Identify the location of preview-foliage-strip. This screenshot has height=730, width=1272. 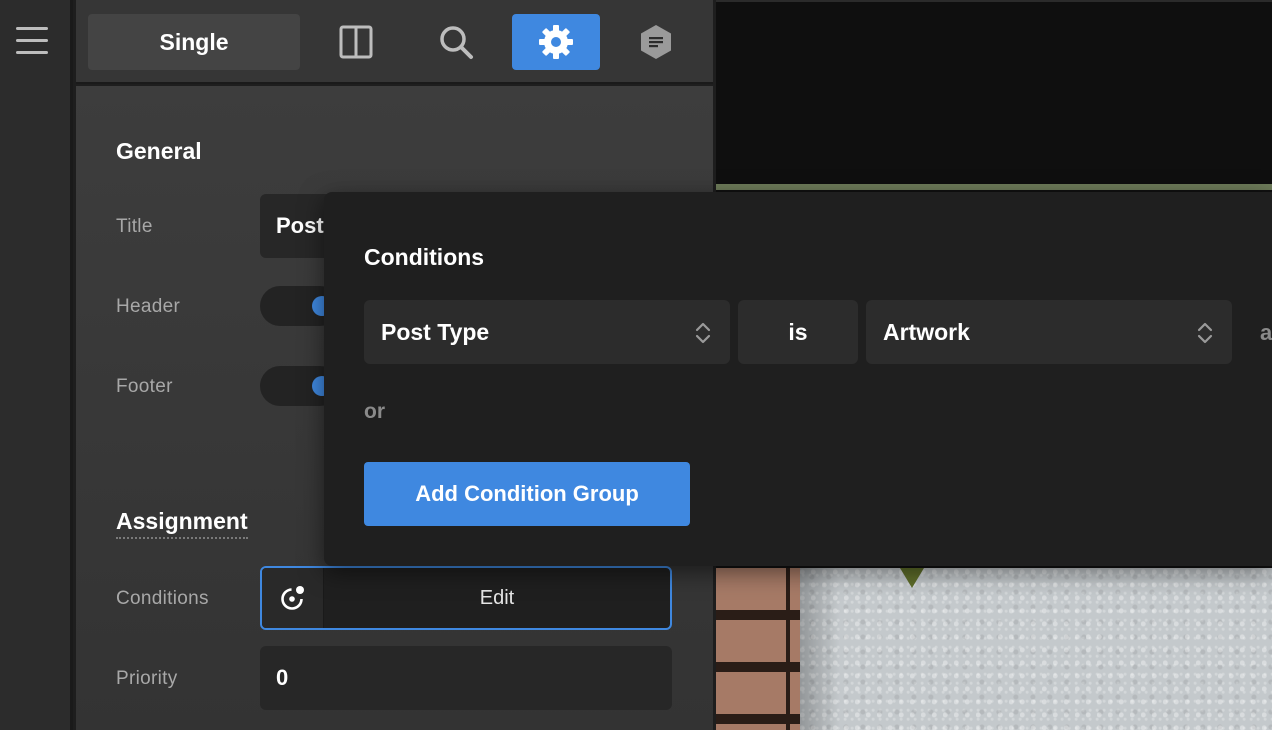
(994, 187).